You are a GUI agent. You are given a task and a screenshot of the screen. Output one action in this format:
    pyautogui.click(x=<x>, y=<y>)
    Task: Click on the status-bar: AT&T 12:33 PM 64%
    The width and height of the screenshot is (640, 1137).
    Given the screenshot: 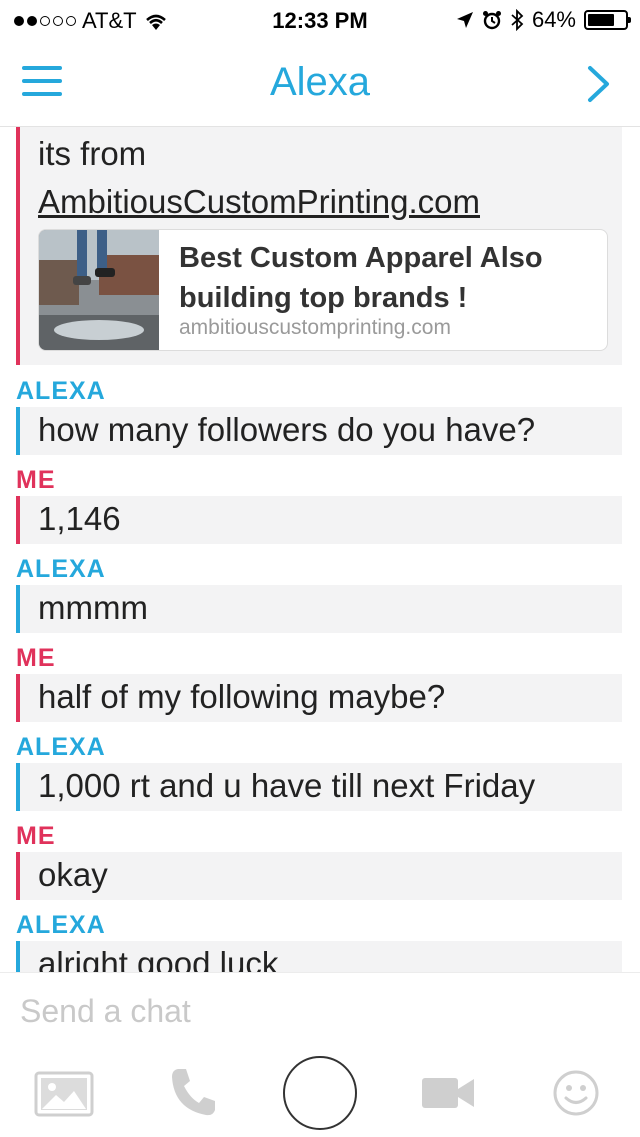 What is the action you would take?
    pyautogui.click(x=320, y=20)
    